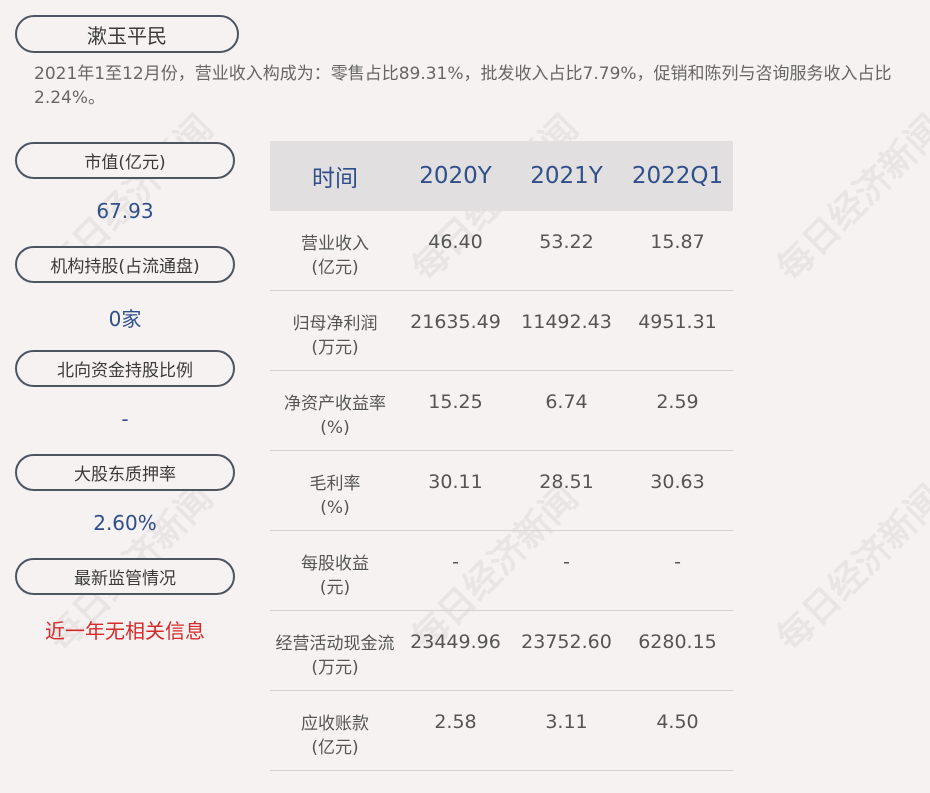 The image size is (930, 793). Describe the element at coordinates (335, 404) in the screenshot. I see `row-name: 净资产收益率` at that location.